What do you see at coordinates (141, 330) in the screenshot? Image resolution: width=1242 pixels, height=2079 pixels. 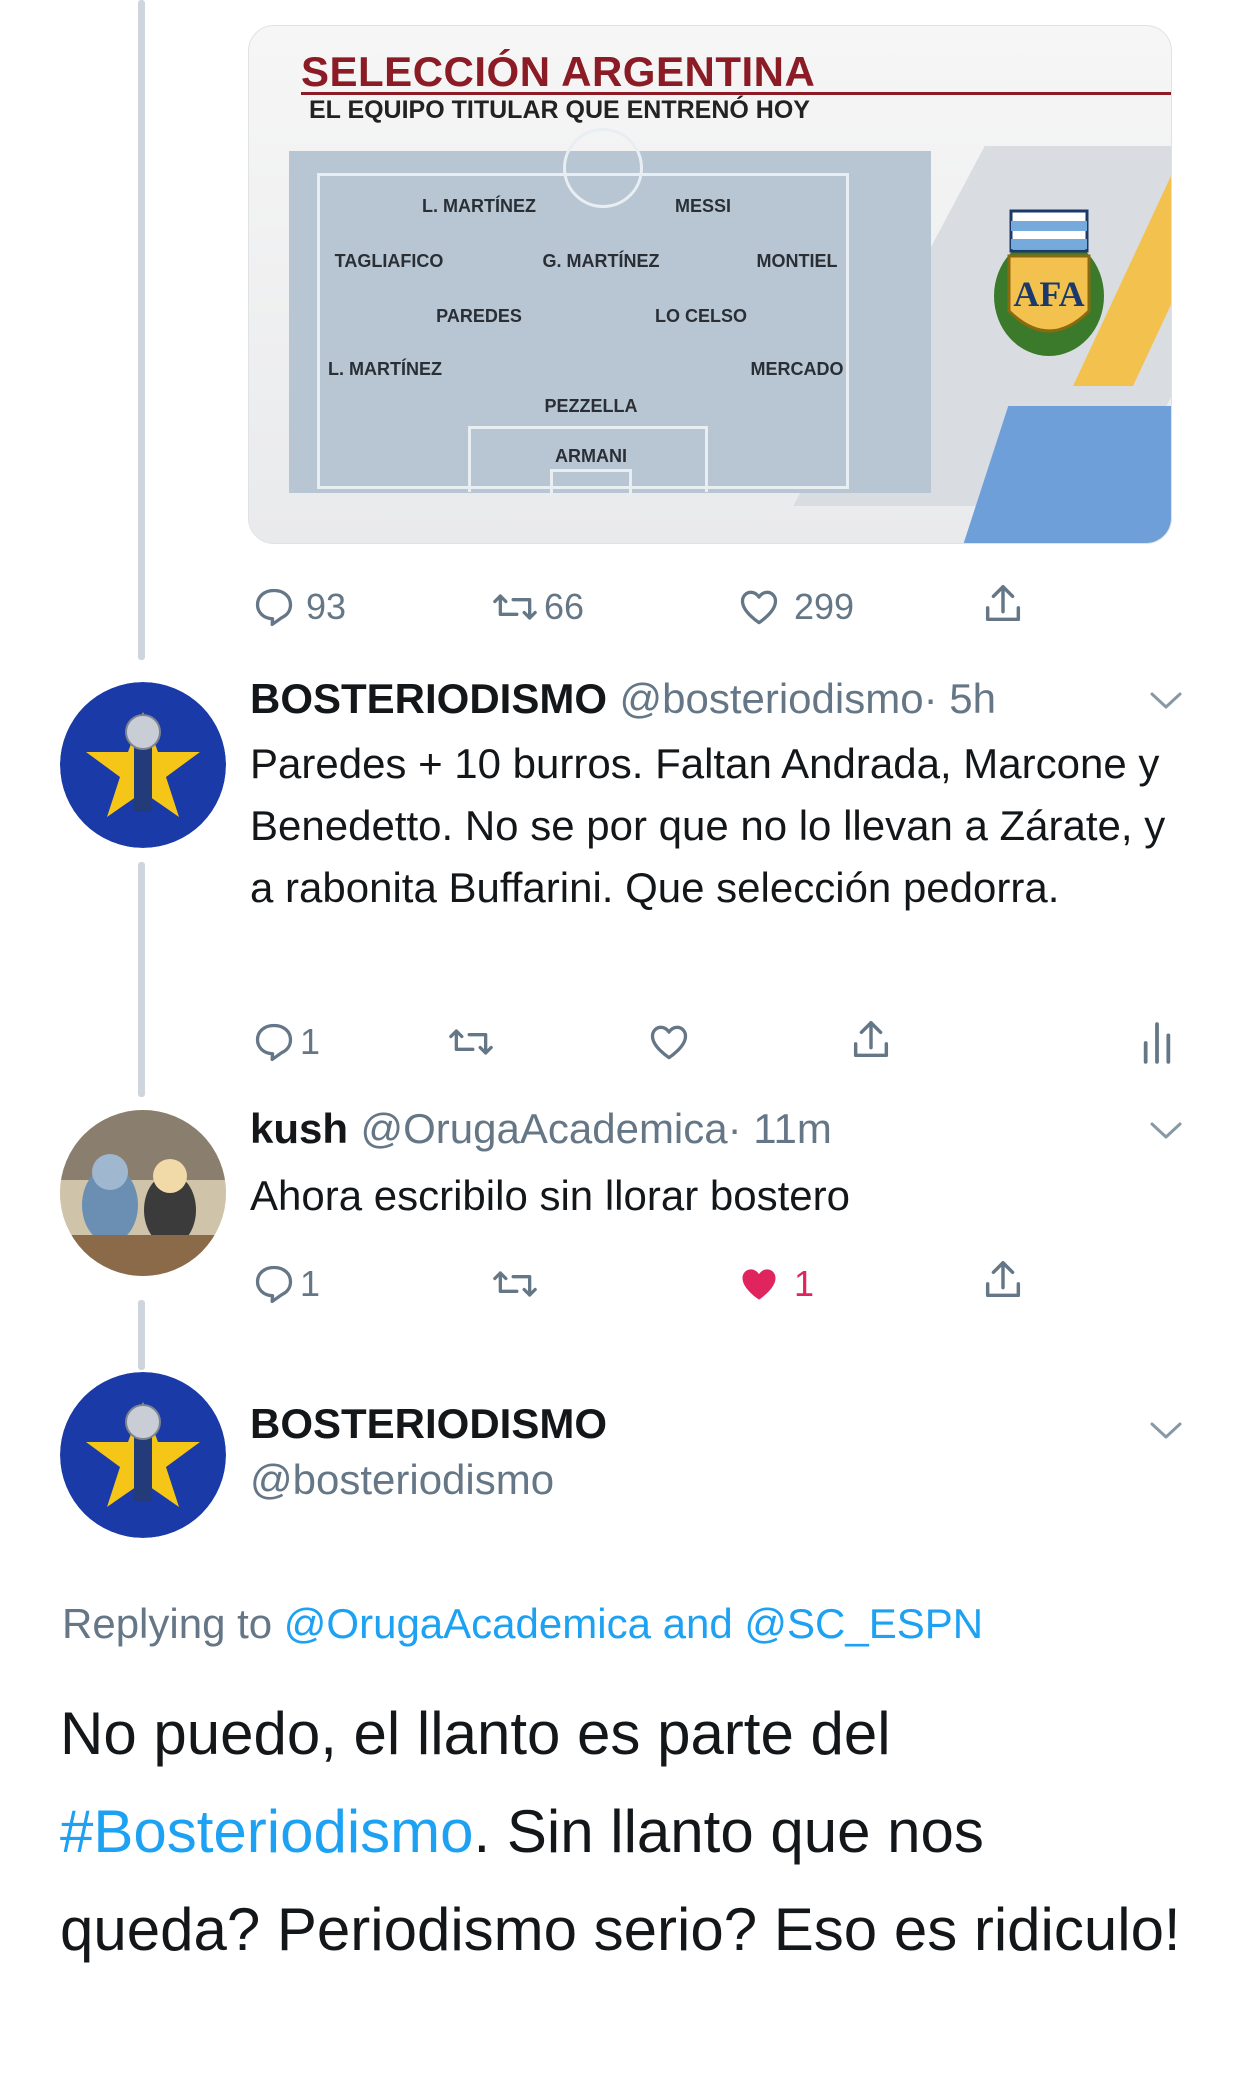 I see `thread-line-top` at bounding box center [141, 330].